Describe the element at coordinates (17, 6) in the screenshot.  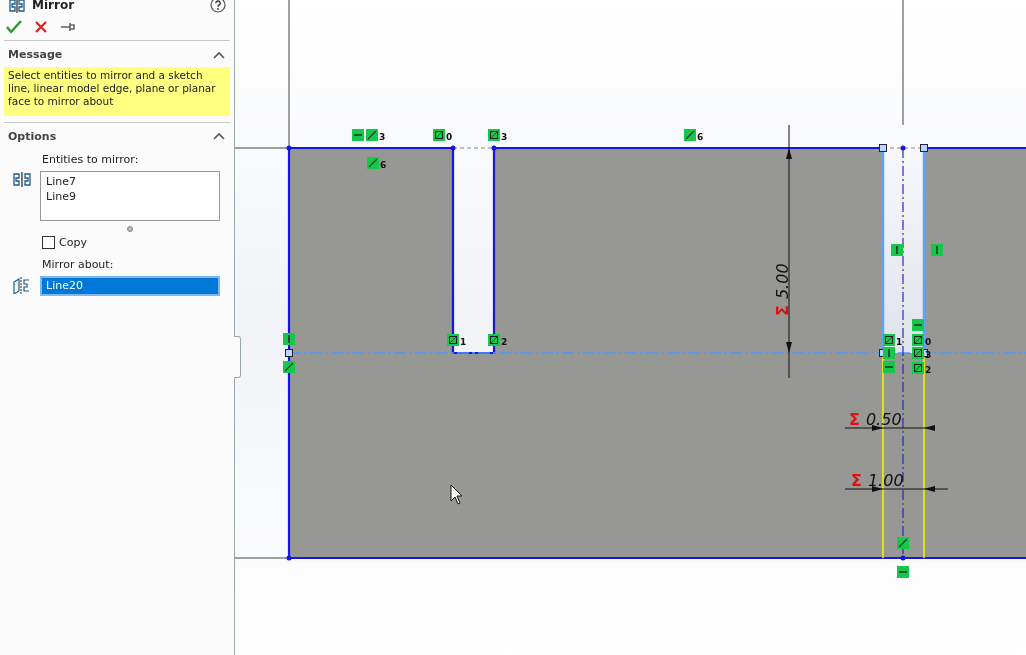
I see `mirror-icon` at that location.